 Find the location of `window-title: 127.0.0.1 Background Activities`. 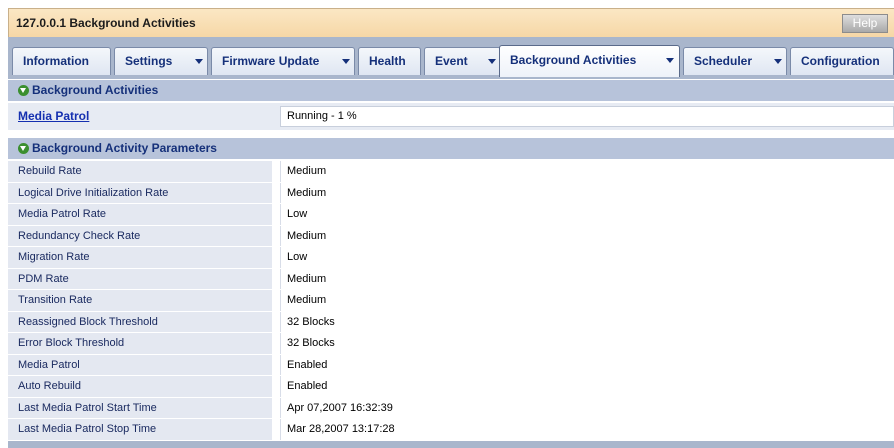

window-title: 127.0.0.1 Background Activities is located at coordinates (106, 23).